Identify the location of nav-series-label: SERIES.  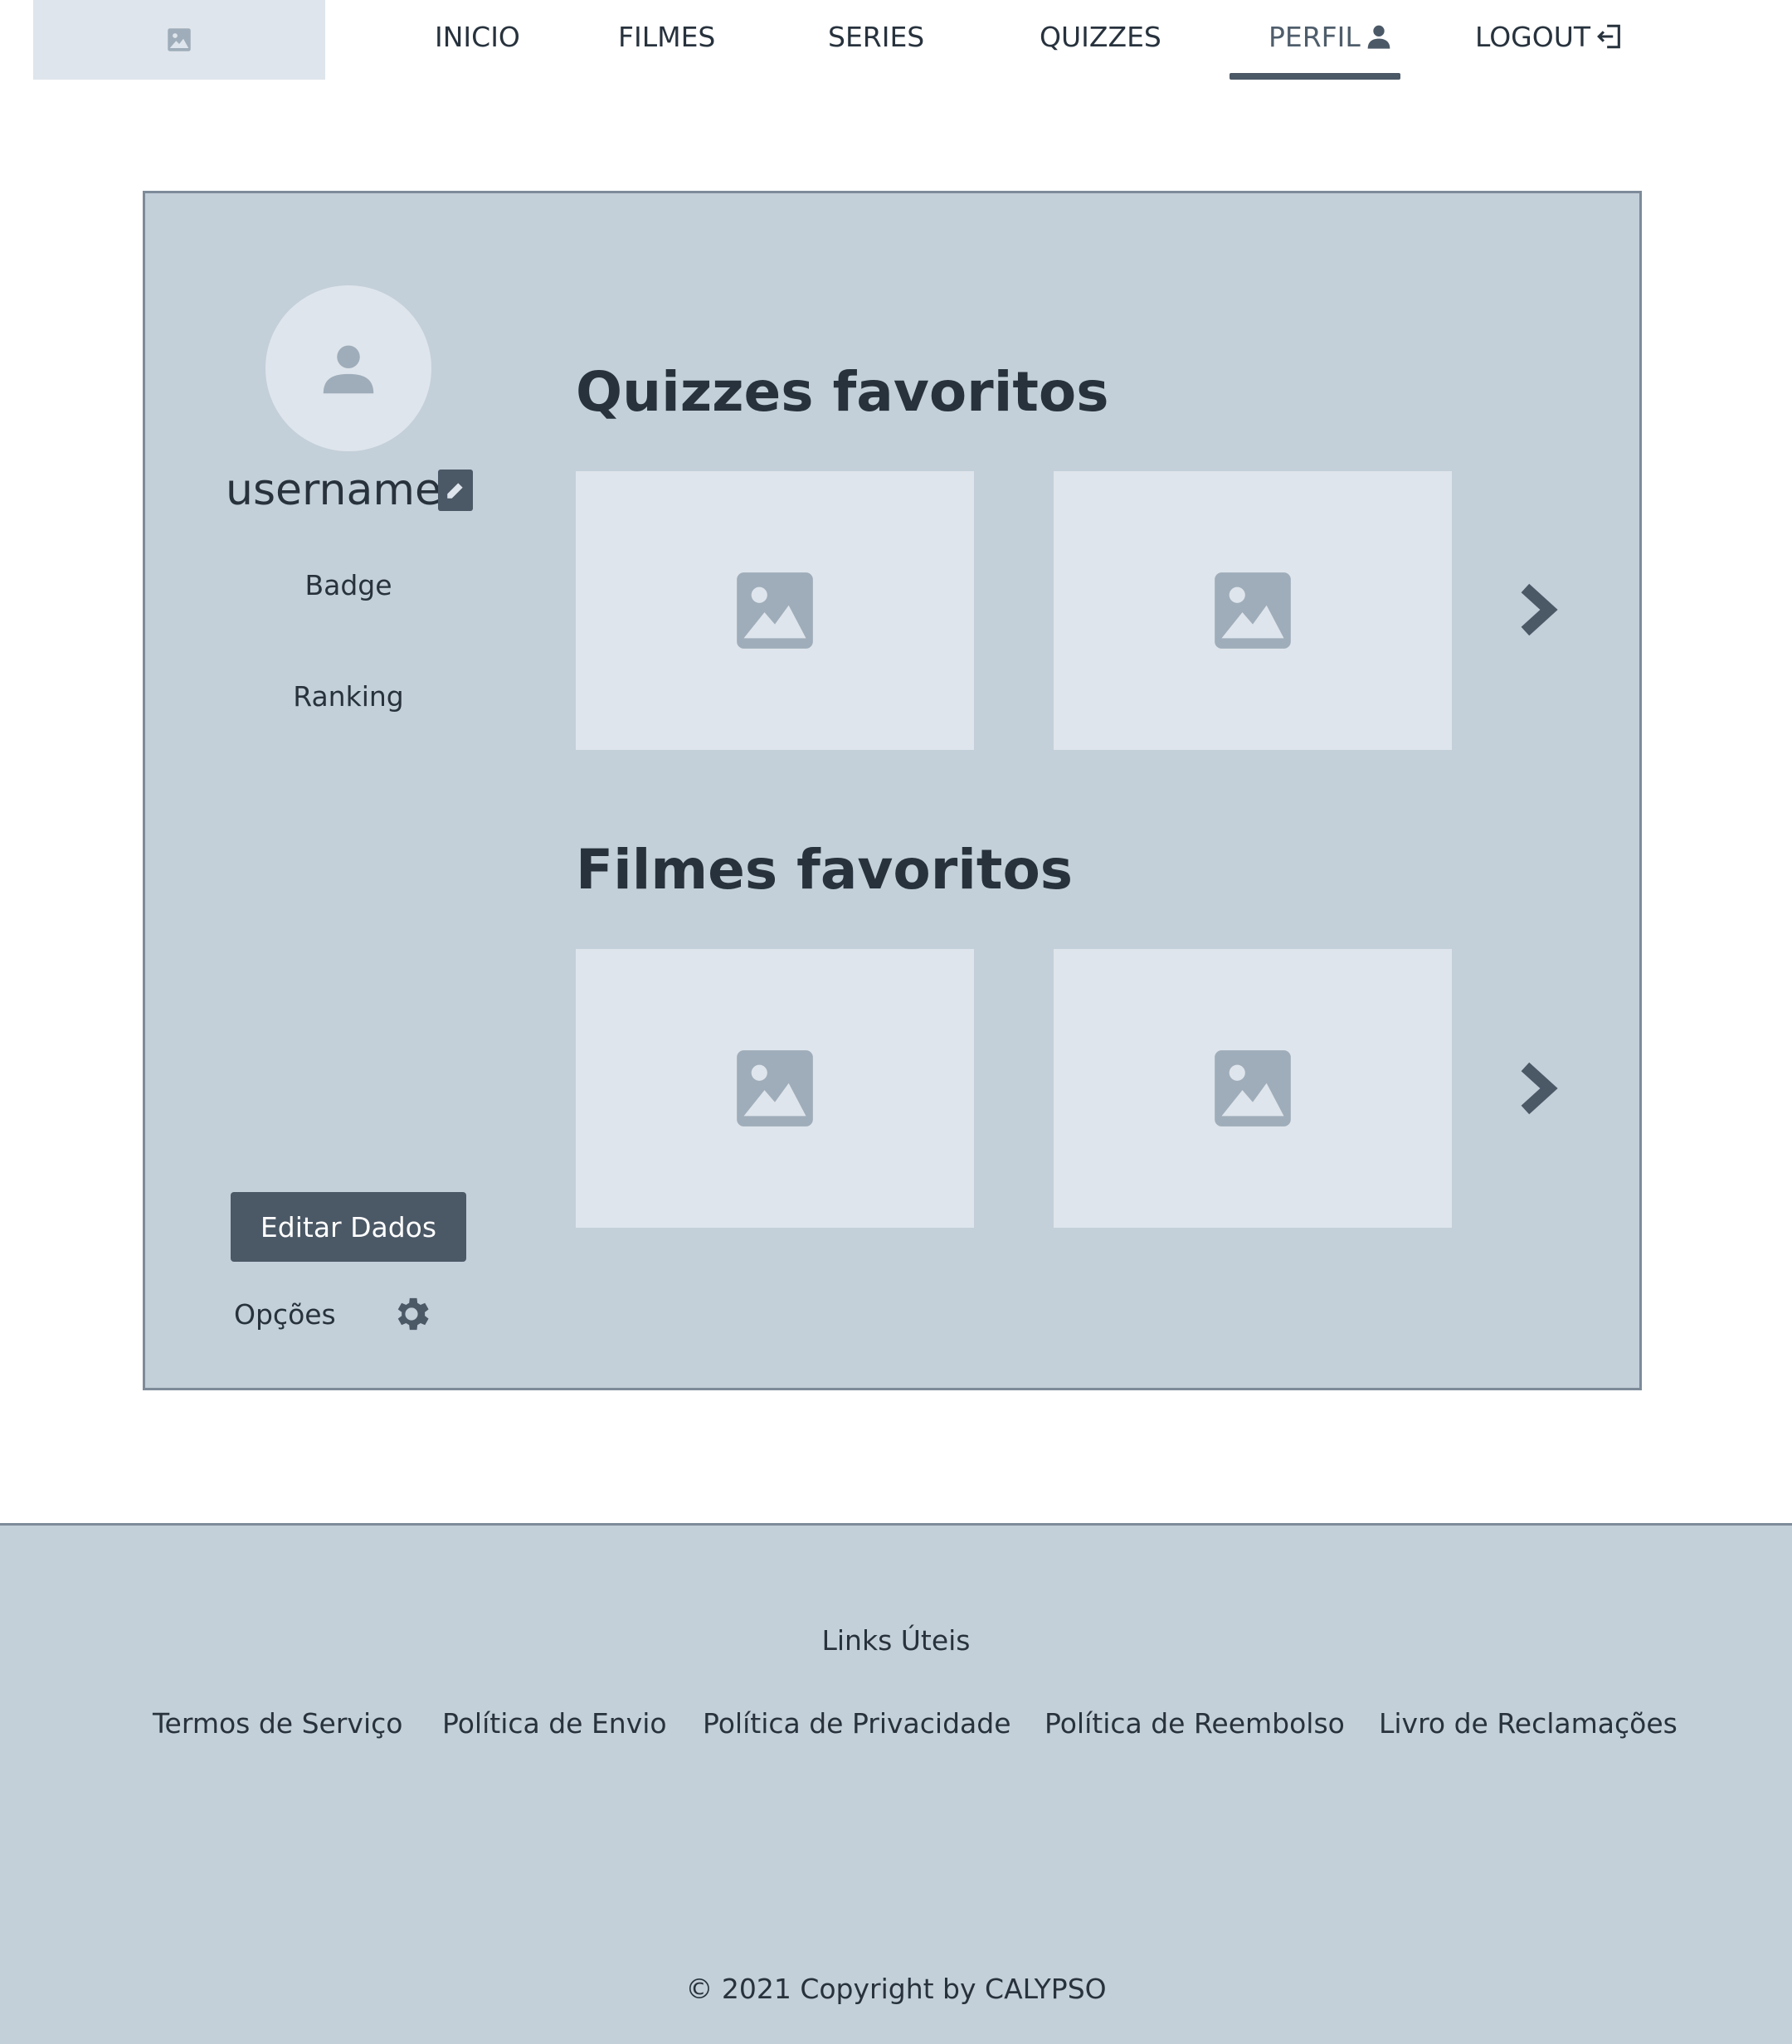
(876, 36).